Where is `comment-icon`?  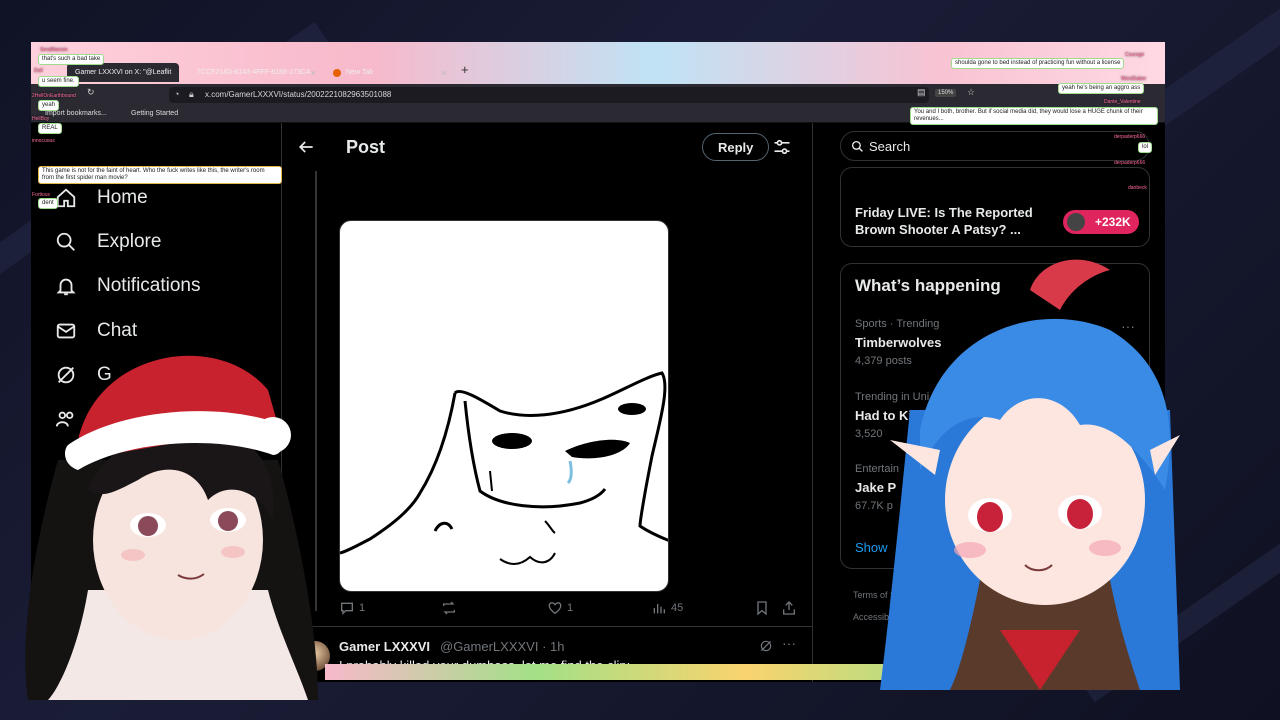
comment-icon is located at coordinates (347, 608).